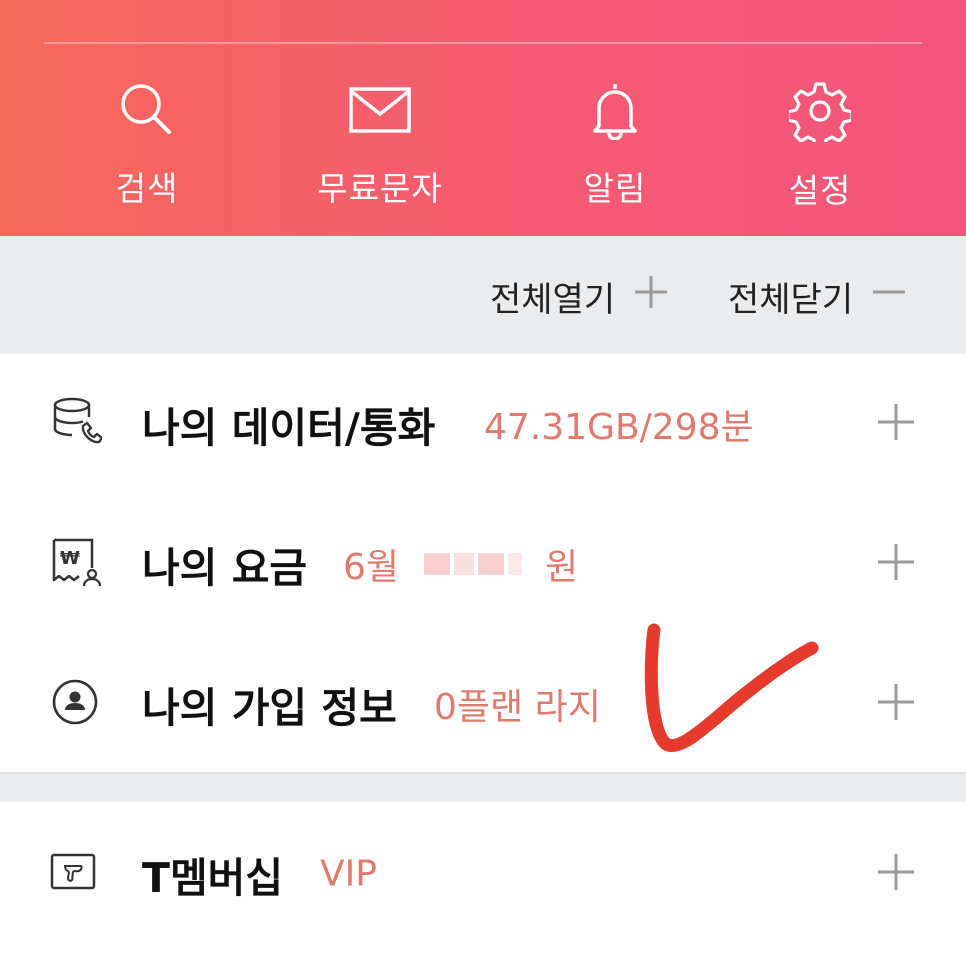  What do you see at coordinates (380, 110) in the screenshot?
I see `envelope-icon` at bounding box center [380, 110].